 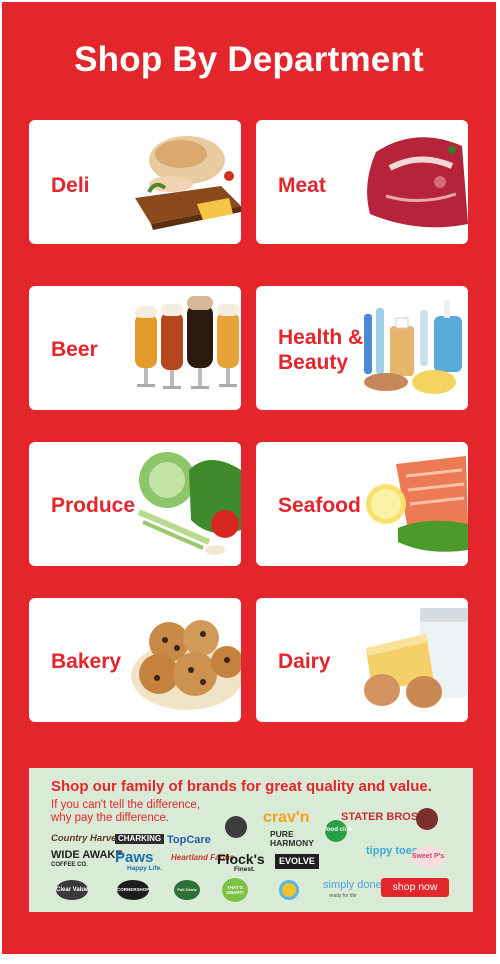 What do you see at coordinates (362, 660) in the screenshot?
I see `department-card-dairy: Dairy` at bounding box center [362, 660].